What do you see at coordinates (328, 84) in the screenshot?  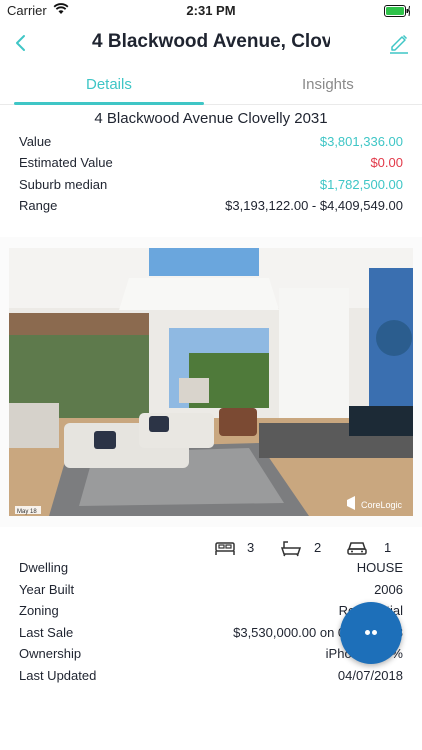 I see `tab-insights: Insights` at bounding box center [328, 84].